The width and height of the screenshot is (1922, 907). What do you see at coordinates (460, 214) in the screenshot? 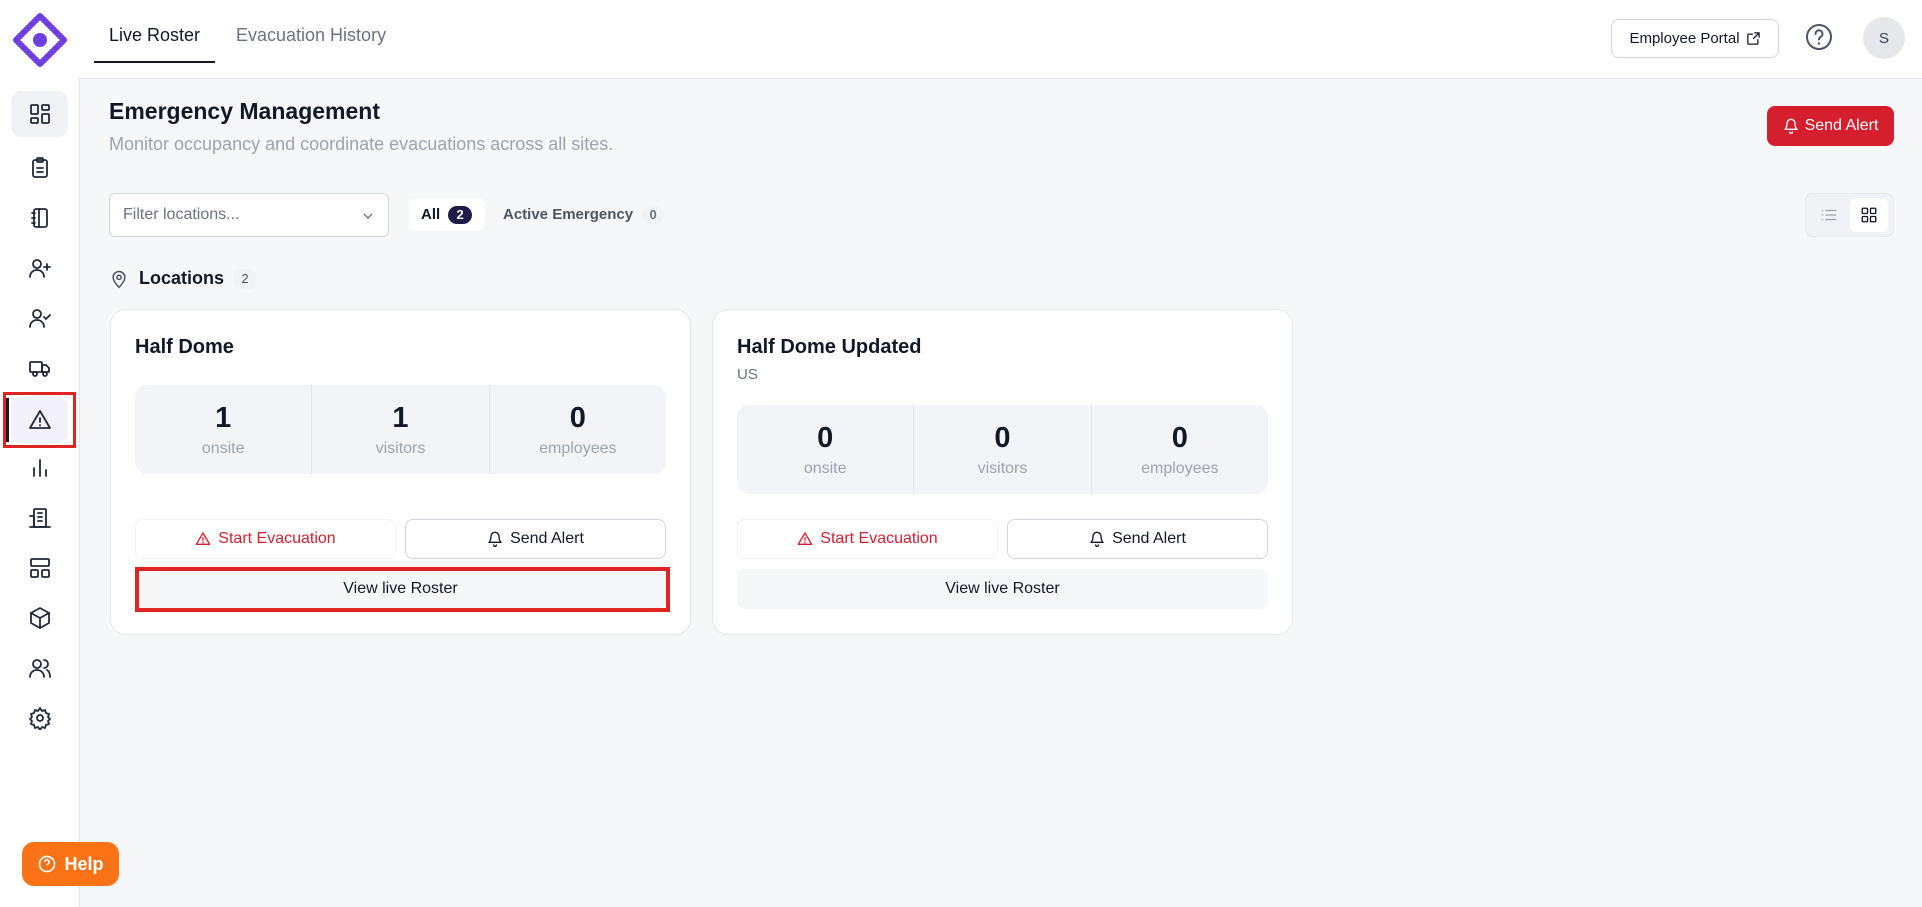
I see `filter-all-count: 2` at bounding box center [460, 214].